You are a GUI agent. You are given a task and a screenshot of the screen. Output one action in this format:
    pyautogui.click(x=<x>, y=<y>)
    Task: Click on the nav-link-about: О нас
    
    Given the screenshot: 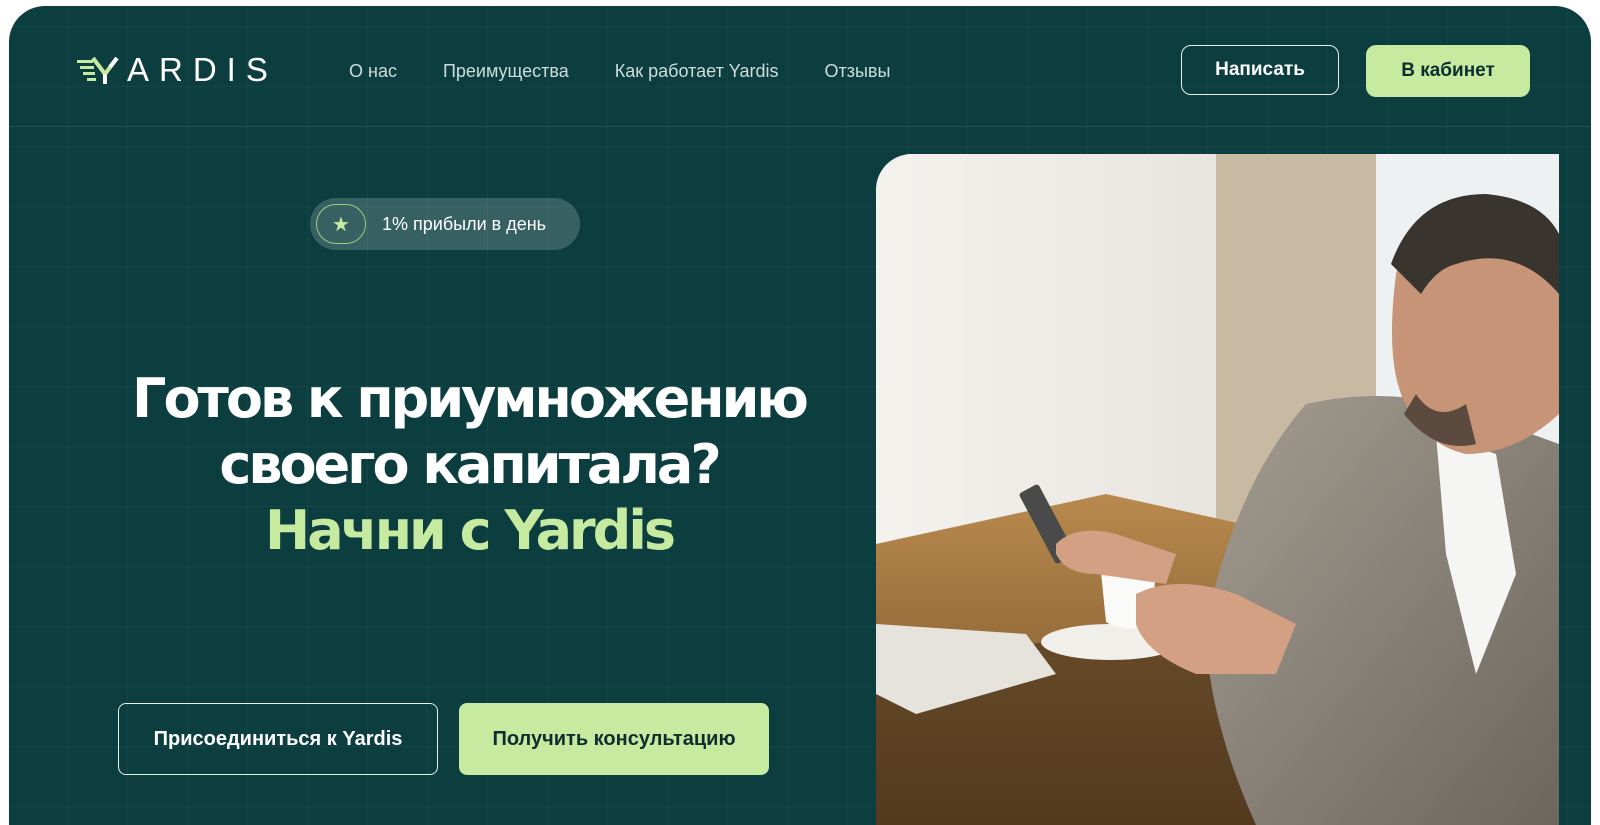 What is the action you would take?
    pyautogui.click(x=373, y=71)
    